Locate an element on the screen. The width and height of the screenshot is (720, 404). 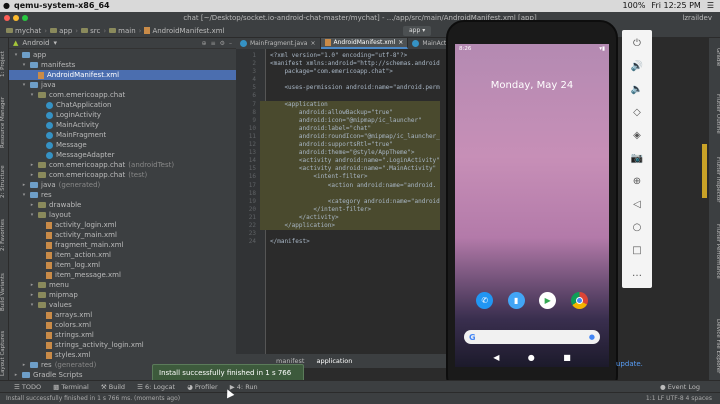
tree-item: ▸ com.emericoapp.chat (test) is located at coordinates (122, 175).